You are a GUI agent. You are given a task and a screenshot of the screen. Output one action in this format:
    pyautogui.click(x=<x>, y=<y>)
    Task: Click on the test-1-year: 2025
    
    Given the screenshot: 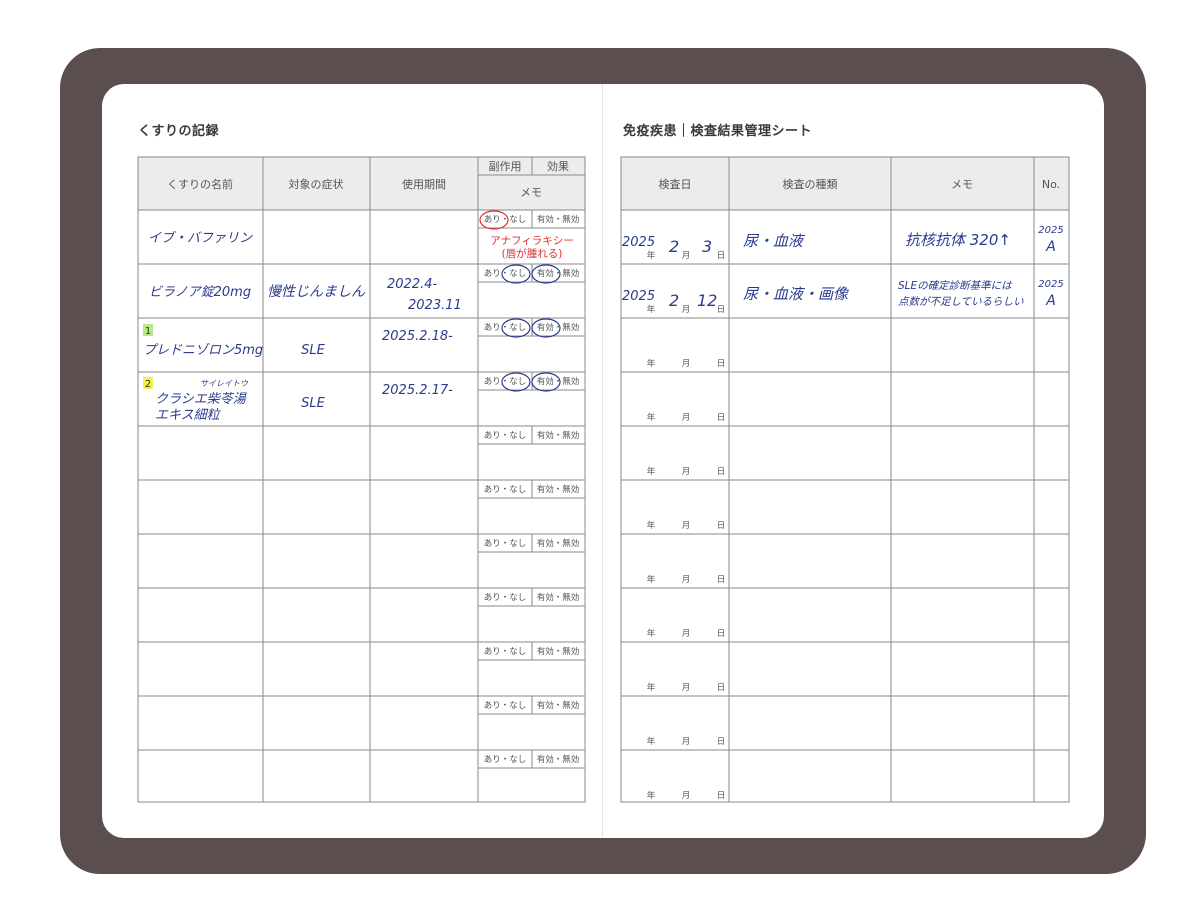 What is the action you would take?
    pyautogui.click(x=638, y=242)
    